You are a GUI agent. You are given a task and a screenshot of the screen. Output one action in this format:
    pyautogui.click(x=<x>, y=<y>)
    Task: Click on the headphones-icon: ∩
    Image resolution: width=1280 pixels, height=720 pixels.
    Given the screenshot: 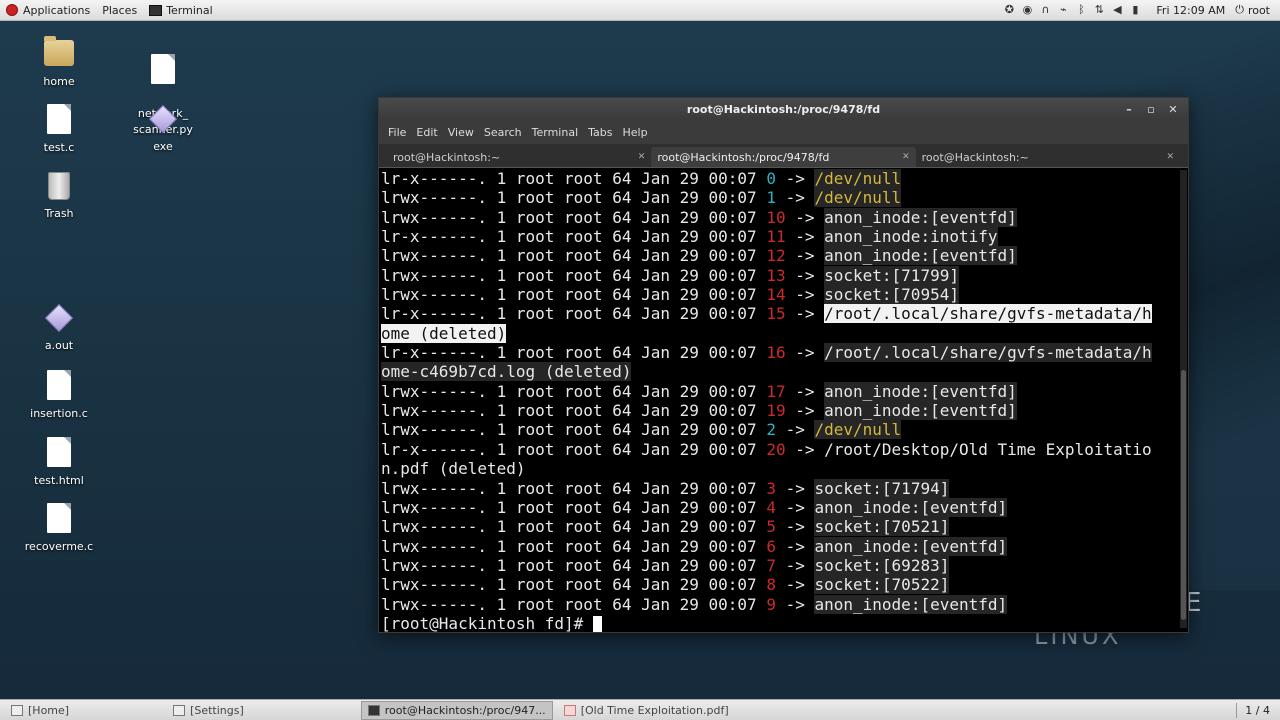 What is the action you would take?
    pyautogui.click(x=1045, y=10)
    